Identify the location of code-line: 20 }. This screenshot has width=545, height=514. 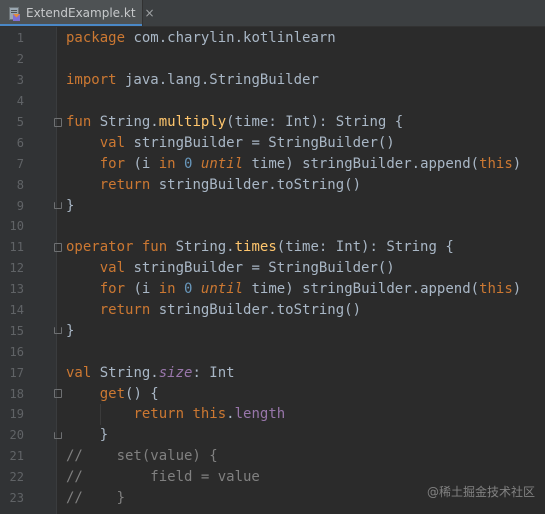
(272, 435).